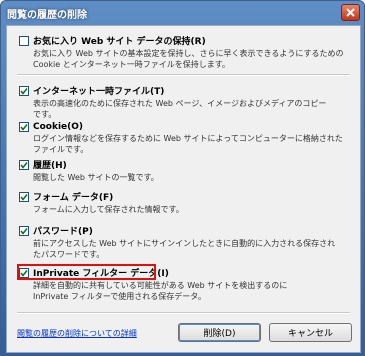 Image resolution: width=365 pixels, height=356 pixels. I want to click on passwords-checkbox, so click(24, 230).